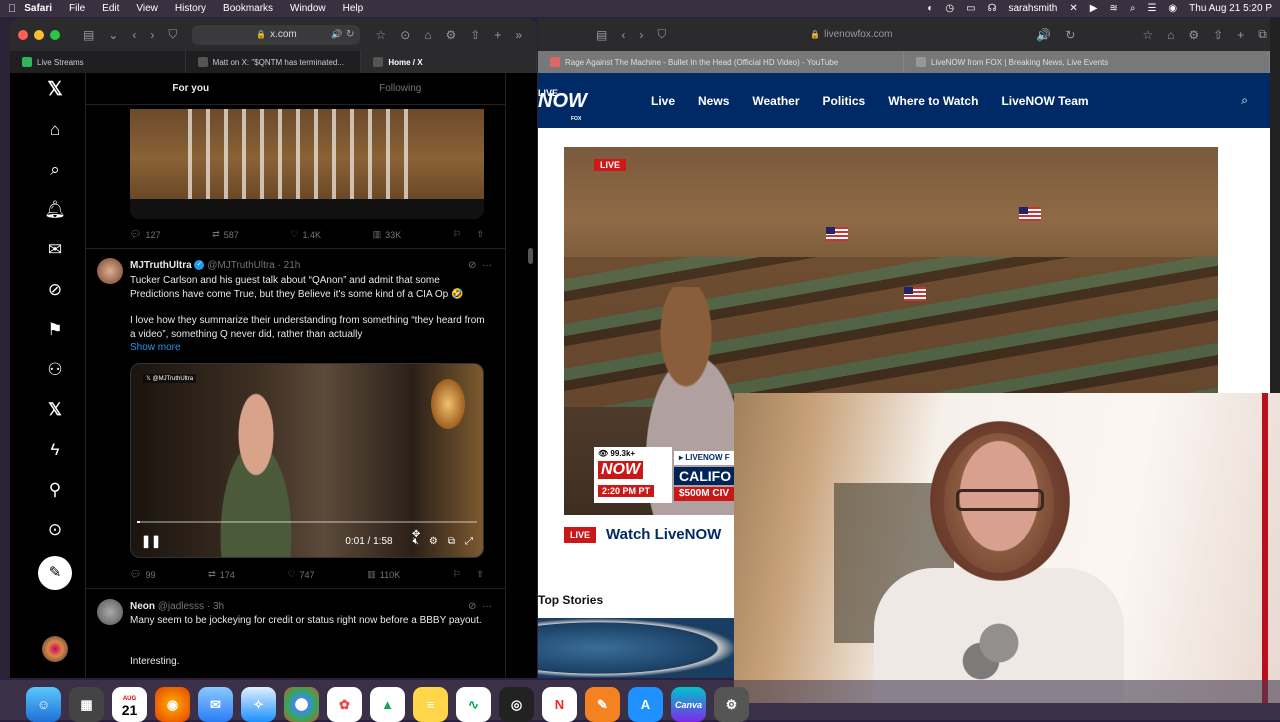 Image resolution: width=1280 pixels, height=722 pixels. Describe the element at coordinates (638, 648) in the screenshot. I see `story-thumbnail-image` at that location.